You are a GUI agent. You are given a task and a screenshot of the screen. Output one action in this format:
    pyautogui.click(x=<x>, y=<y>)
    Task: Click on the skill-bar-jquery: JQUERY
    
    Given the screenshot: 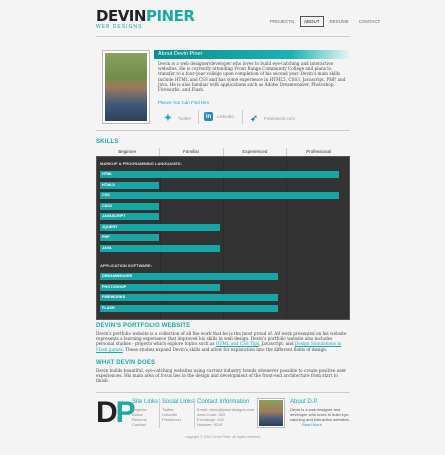 What is the action you would take?
    pyautogui.click(x=160, y=227)
    